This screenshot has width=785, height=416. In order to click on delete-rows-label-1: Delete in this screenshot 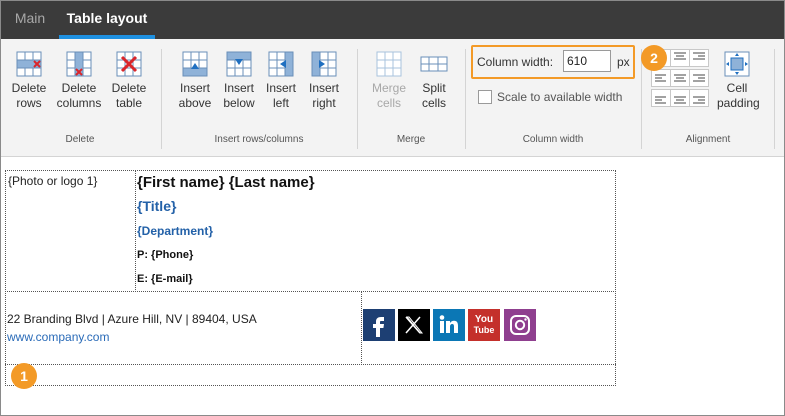, I will do `click(29, 88)`.